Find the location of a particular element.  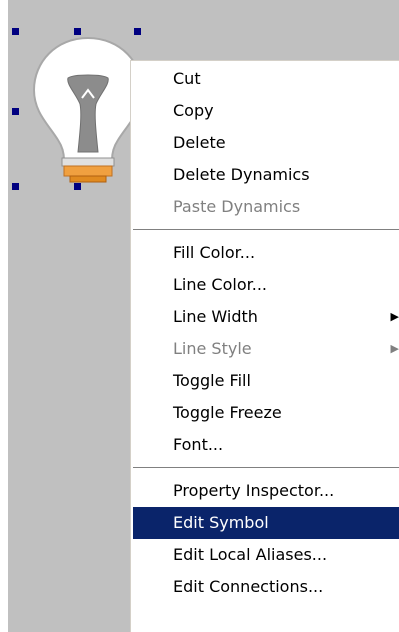

menu-item-label: Copy is located at coordinates (193, 110).